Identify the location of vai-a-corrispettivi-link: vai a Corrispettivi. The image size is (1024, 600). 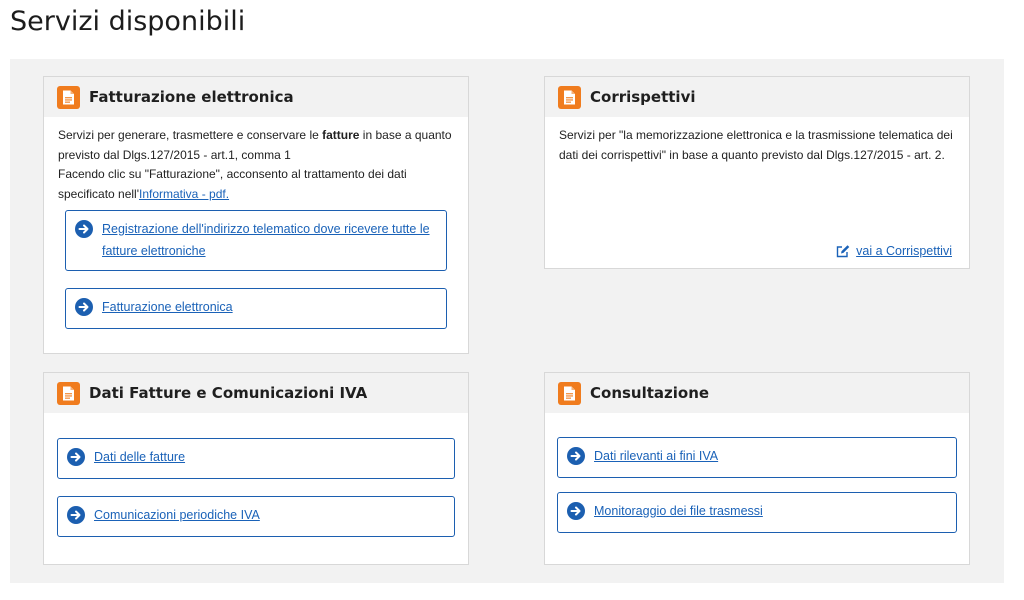
(894, 251).